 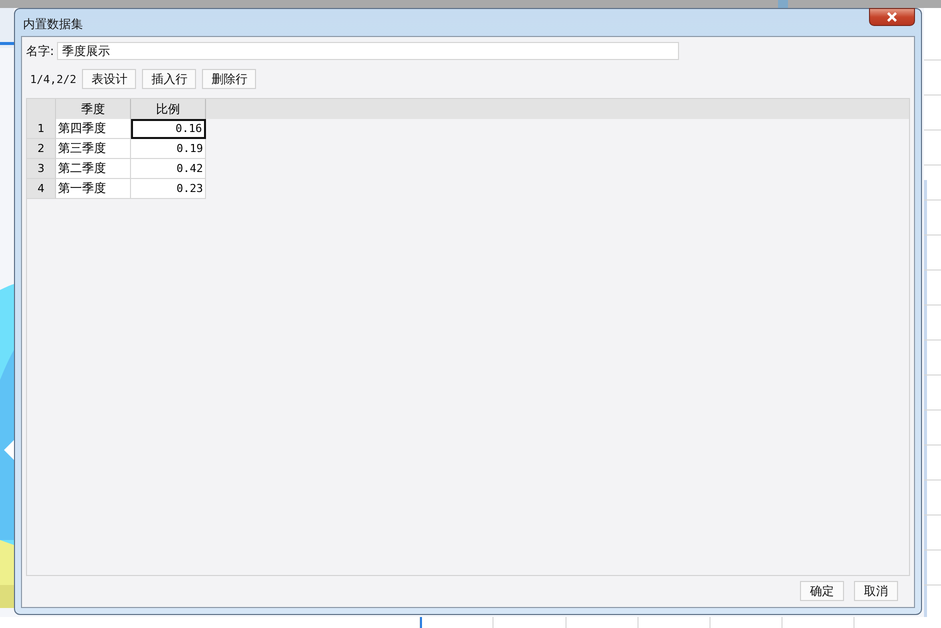 I want to click on row-number: 4, so click(x=41, y=189).